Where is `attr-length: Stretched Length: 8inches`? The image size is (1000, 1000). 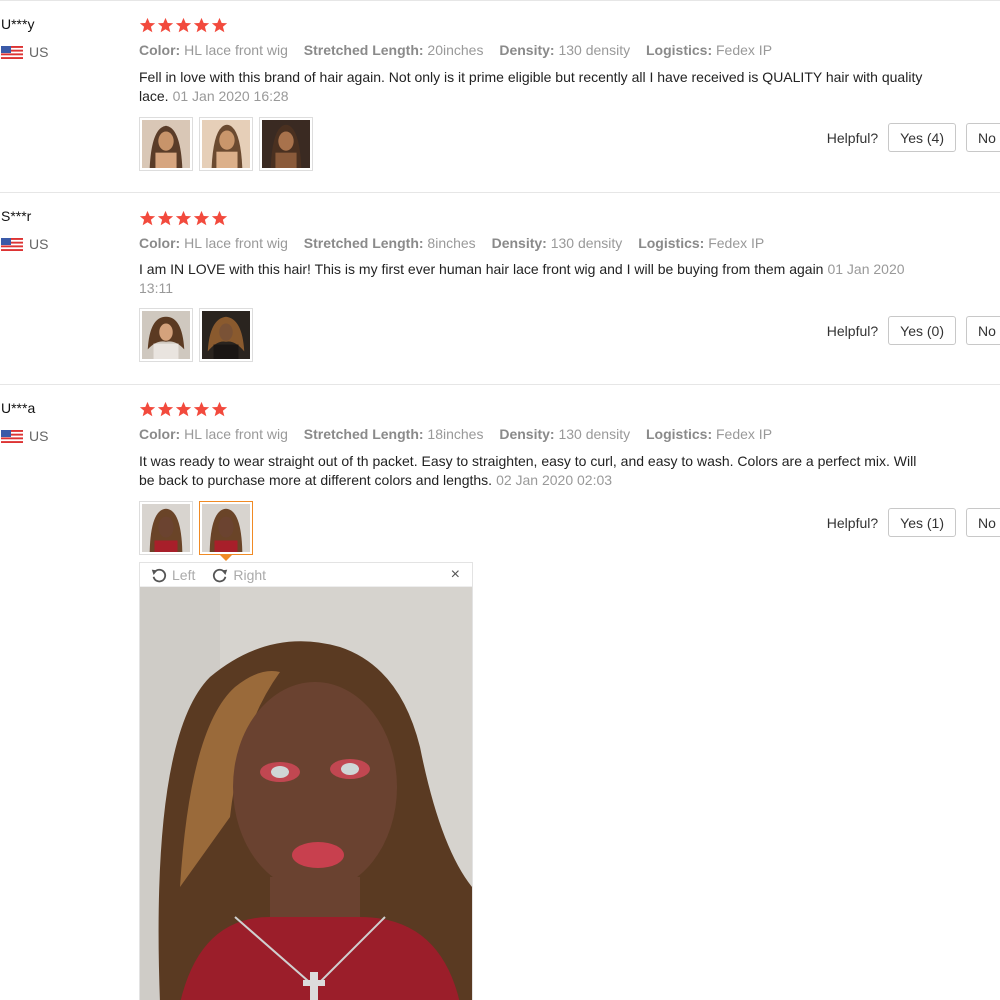 attr-length: Stretched Length: 8inches is located at coordinates (390, 243).